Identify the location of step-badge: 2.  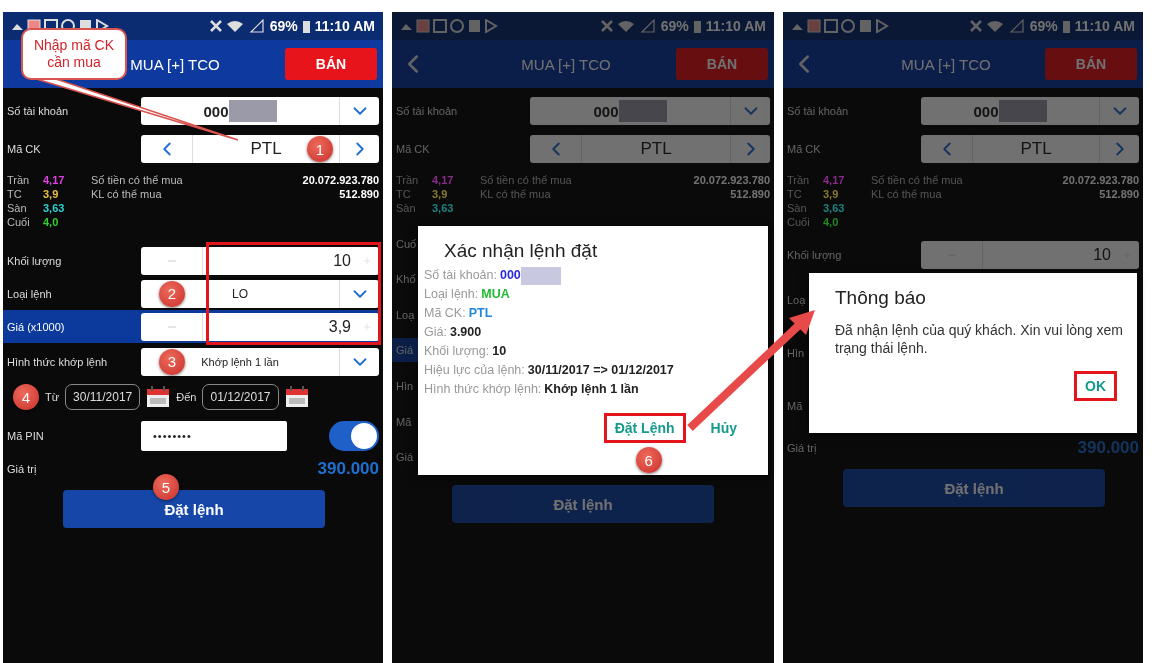
(172, 293).